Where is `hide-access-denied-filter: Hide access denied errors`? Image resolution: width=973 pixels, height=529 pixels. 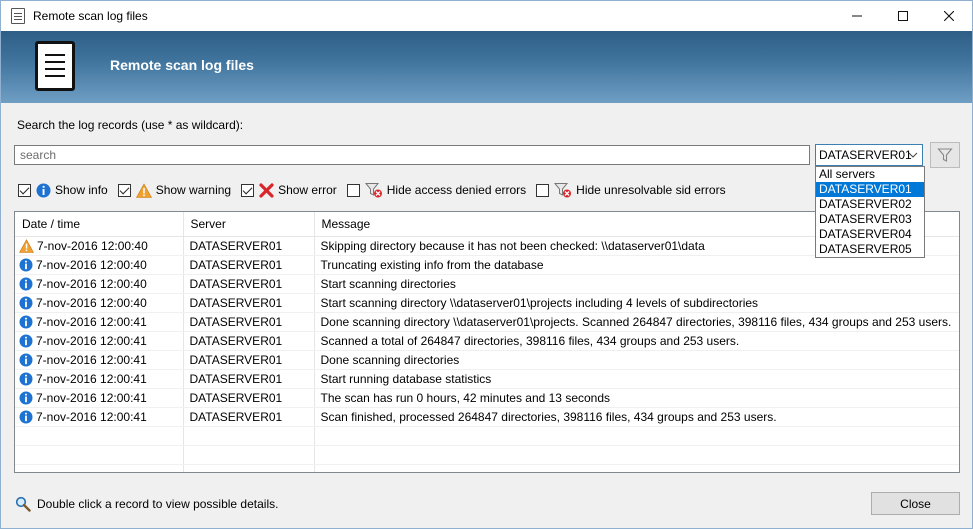 hide-access-denied-filter: Hide access denied errors is located at coordinates (436, 190).